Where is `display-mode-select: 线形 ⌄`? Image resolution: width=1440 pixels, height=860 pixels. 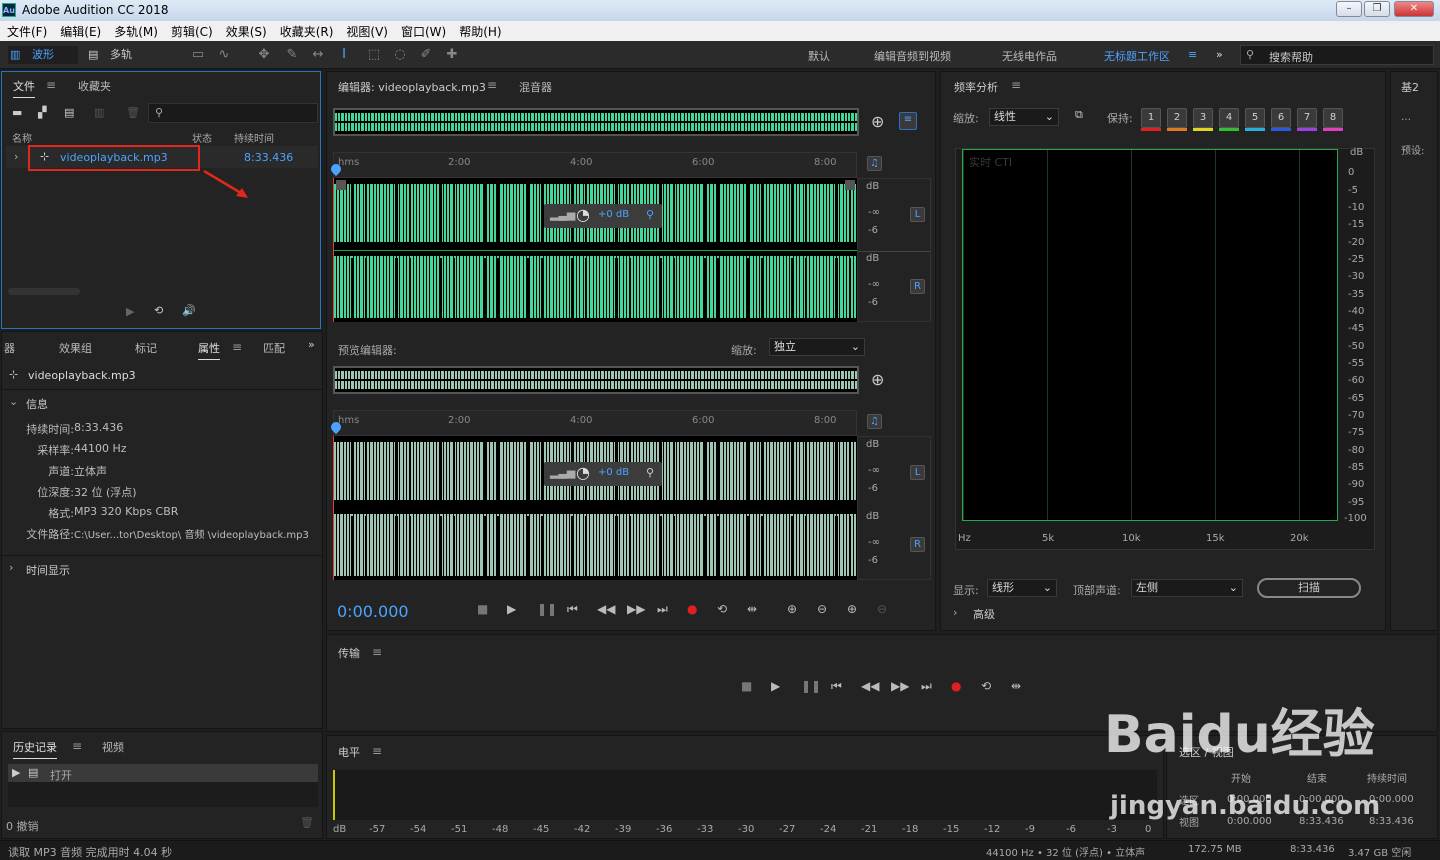
display-mode-select: 线形 ⌄ is located at coordinates (1022, 588).